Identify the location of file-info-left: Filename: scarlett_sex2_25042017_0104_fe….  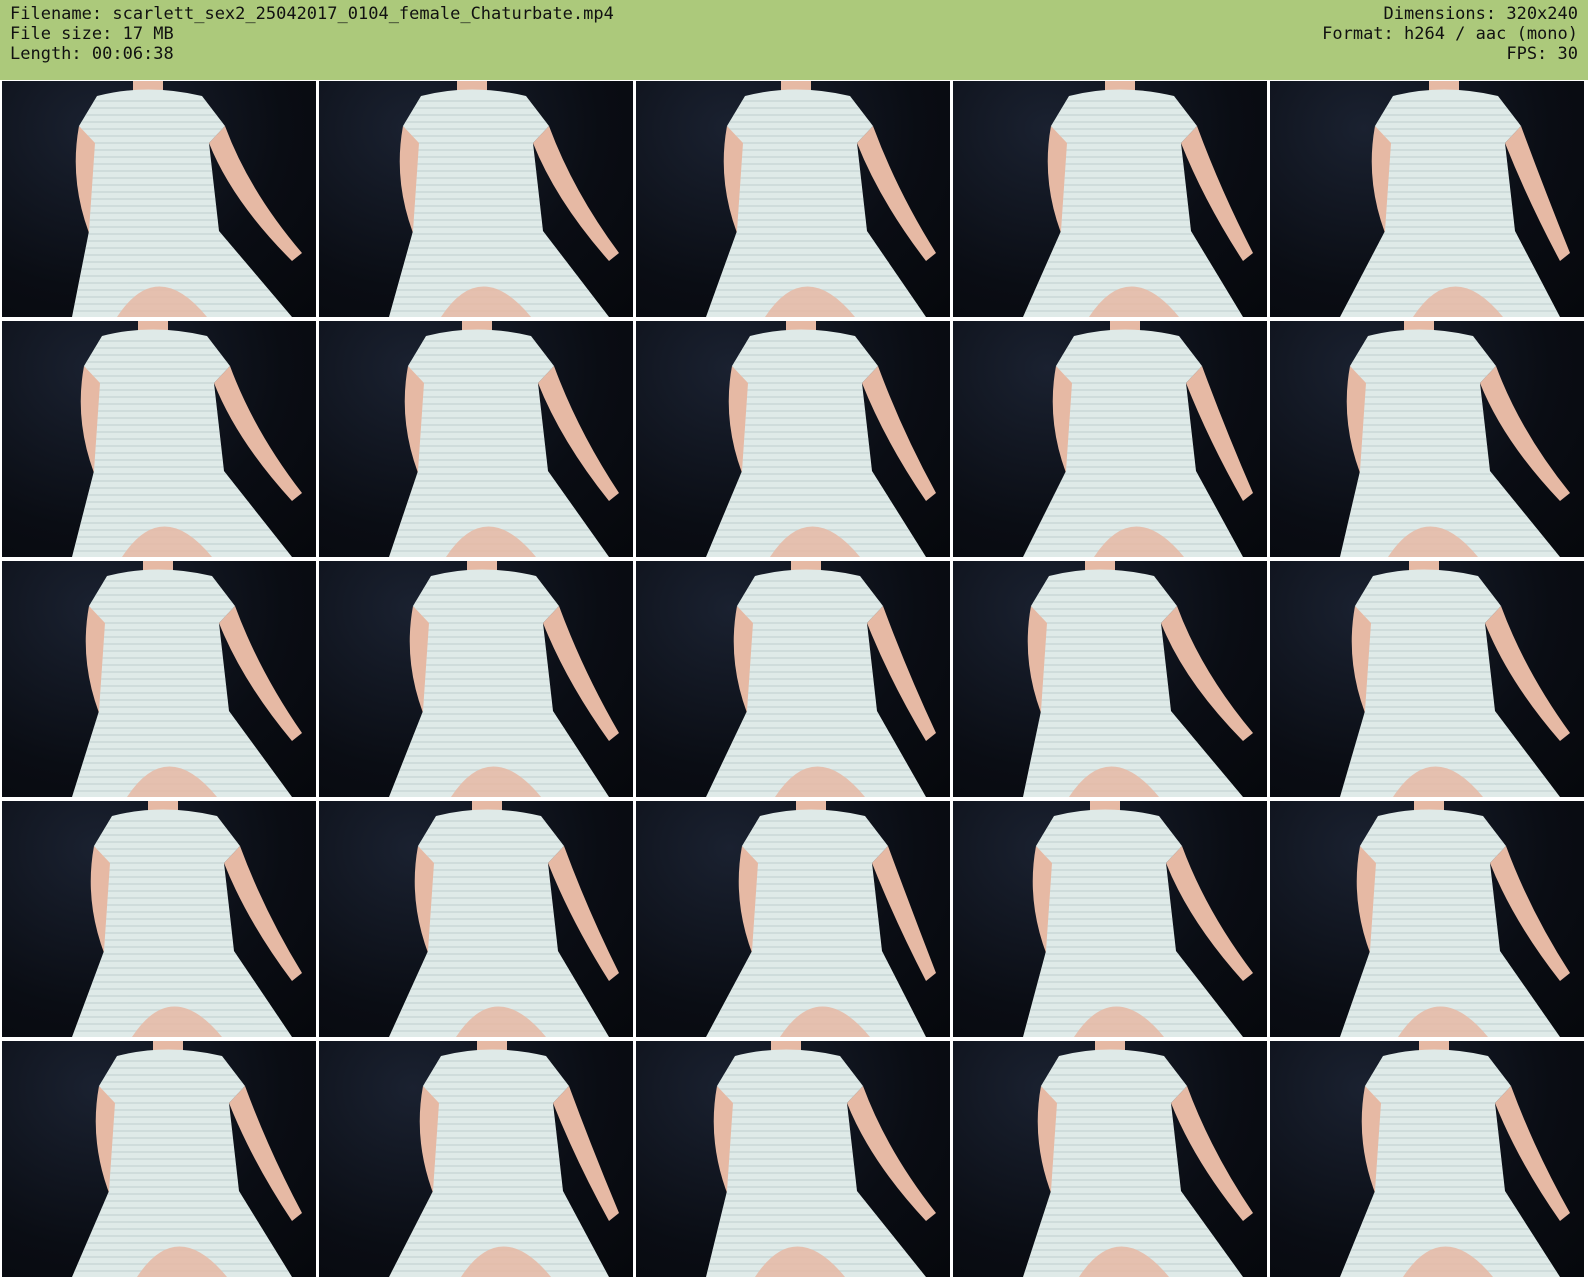
(312, 34).